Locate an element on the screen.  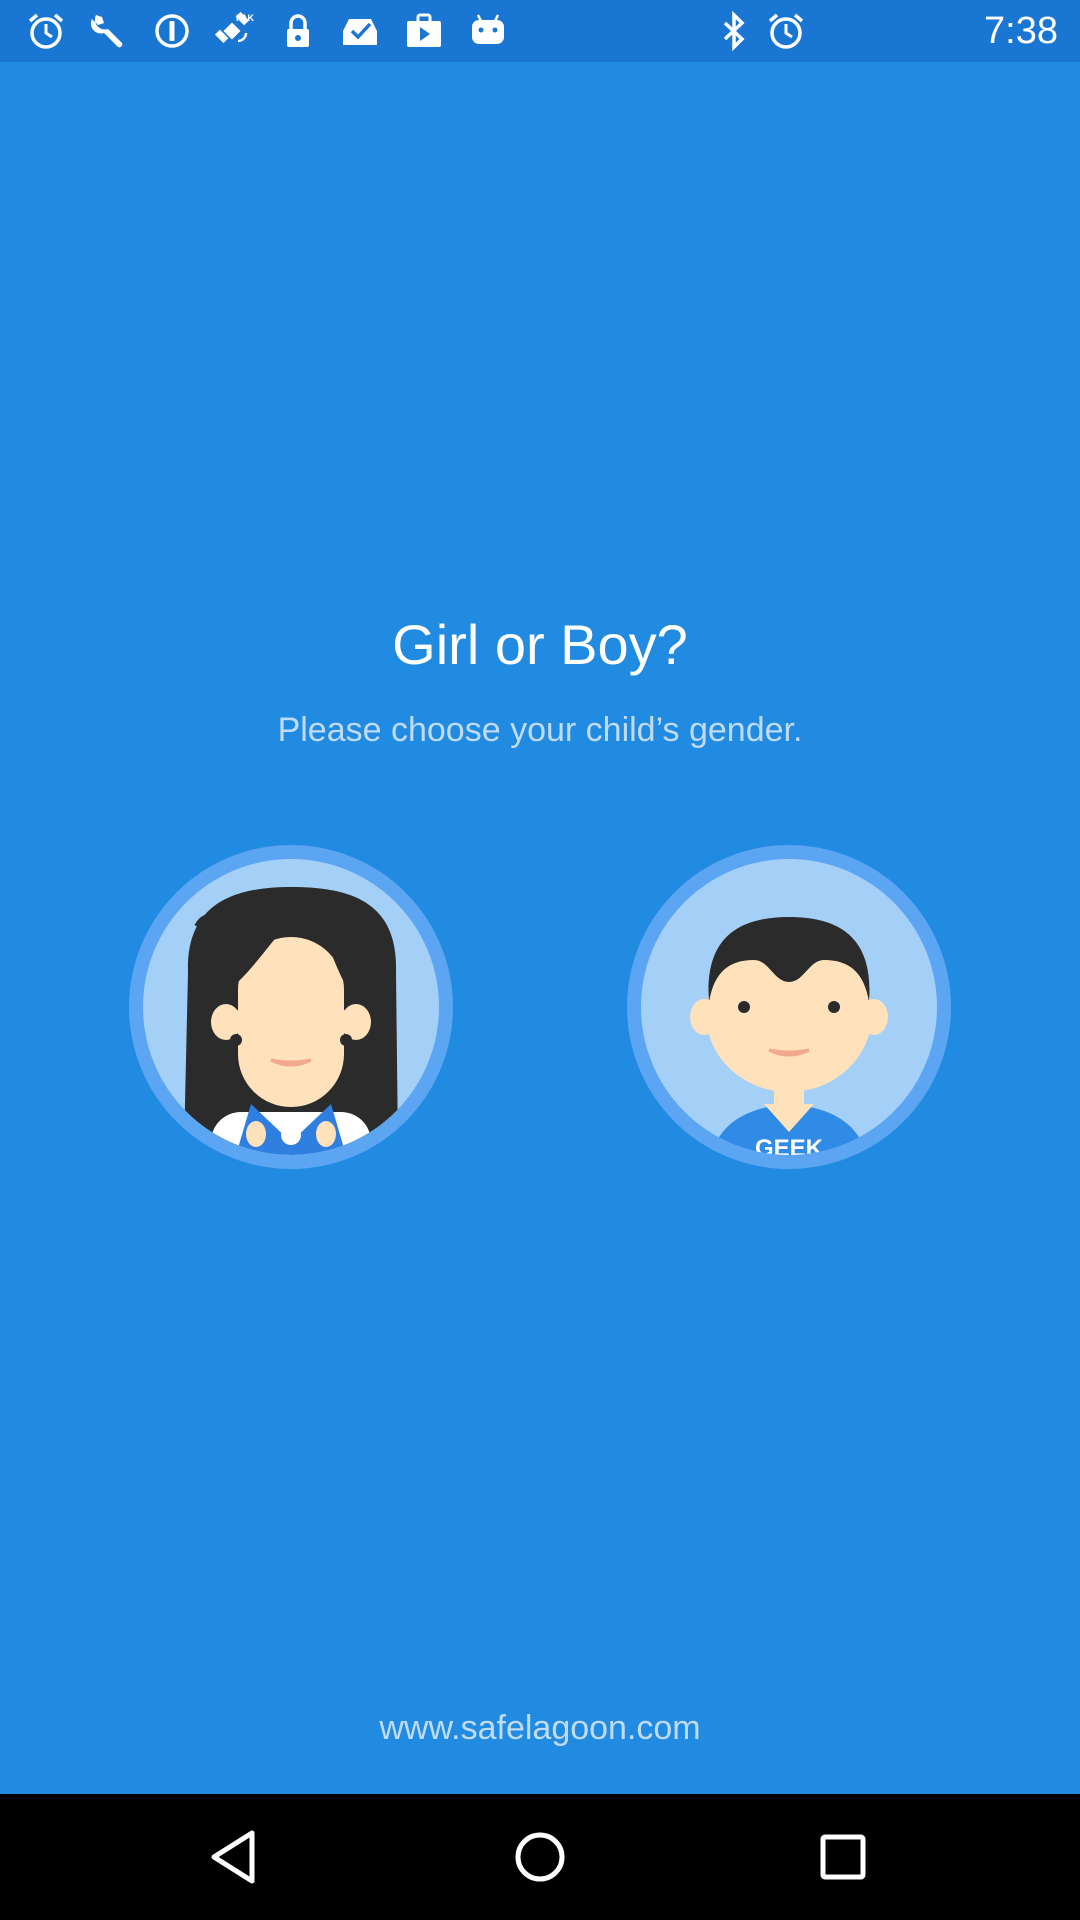
page-title: Girl or Boy? is located at coordinates (540, 644).